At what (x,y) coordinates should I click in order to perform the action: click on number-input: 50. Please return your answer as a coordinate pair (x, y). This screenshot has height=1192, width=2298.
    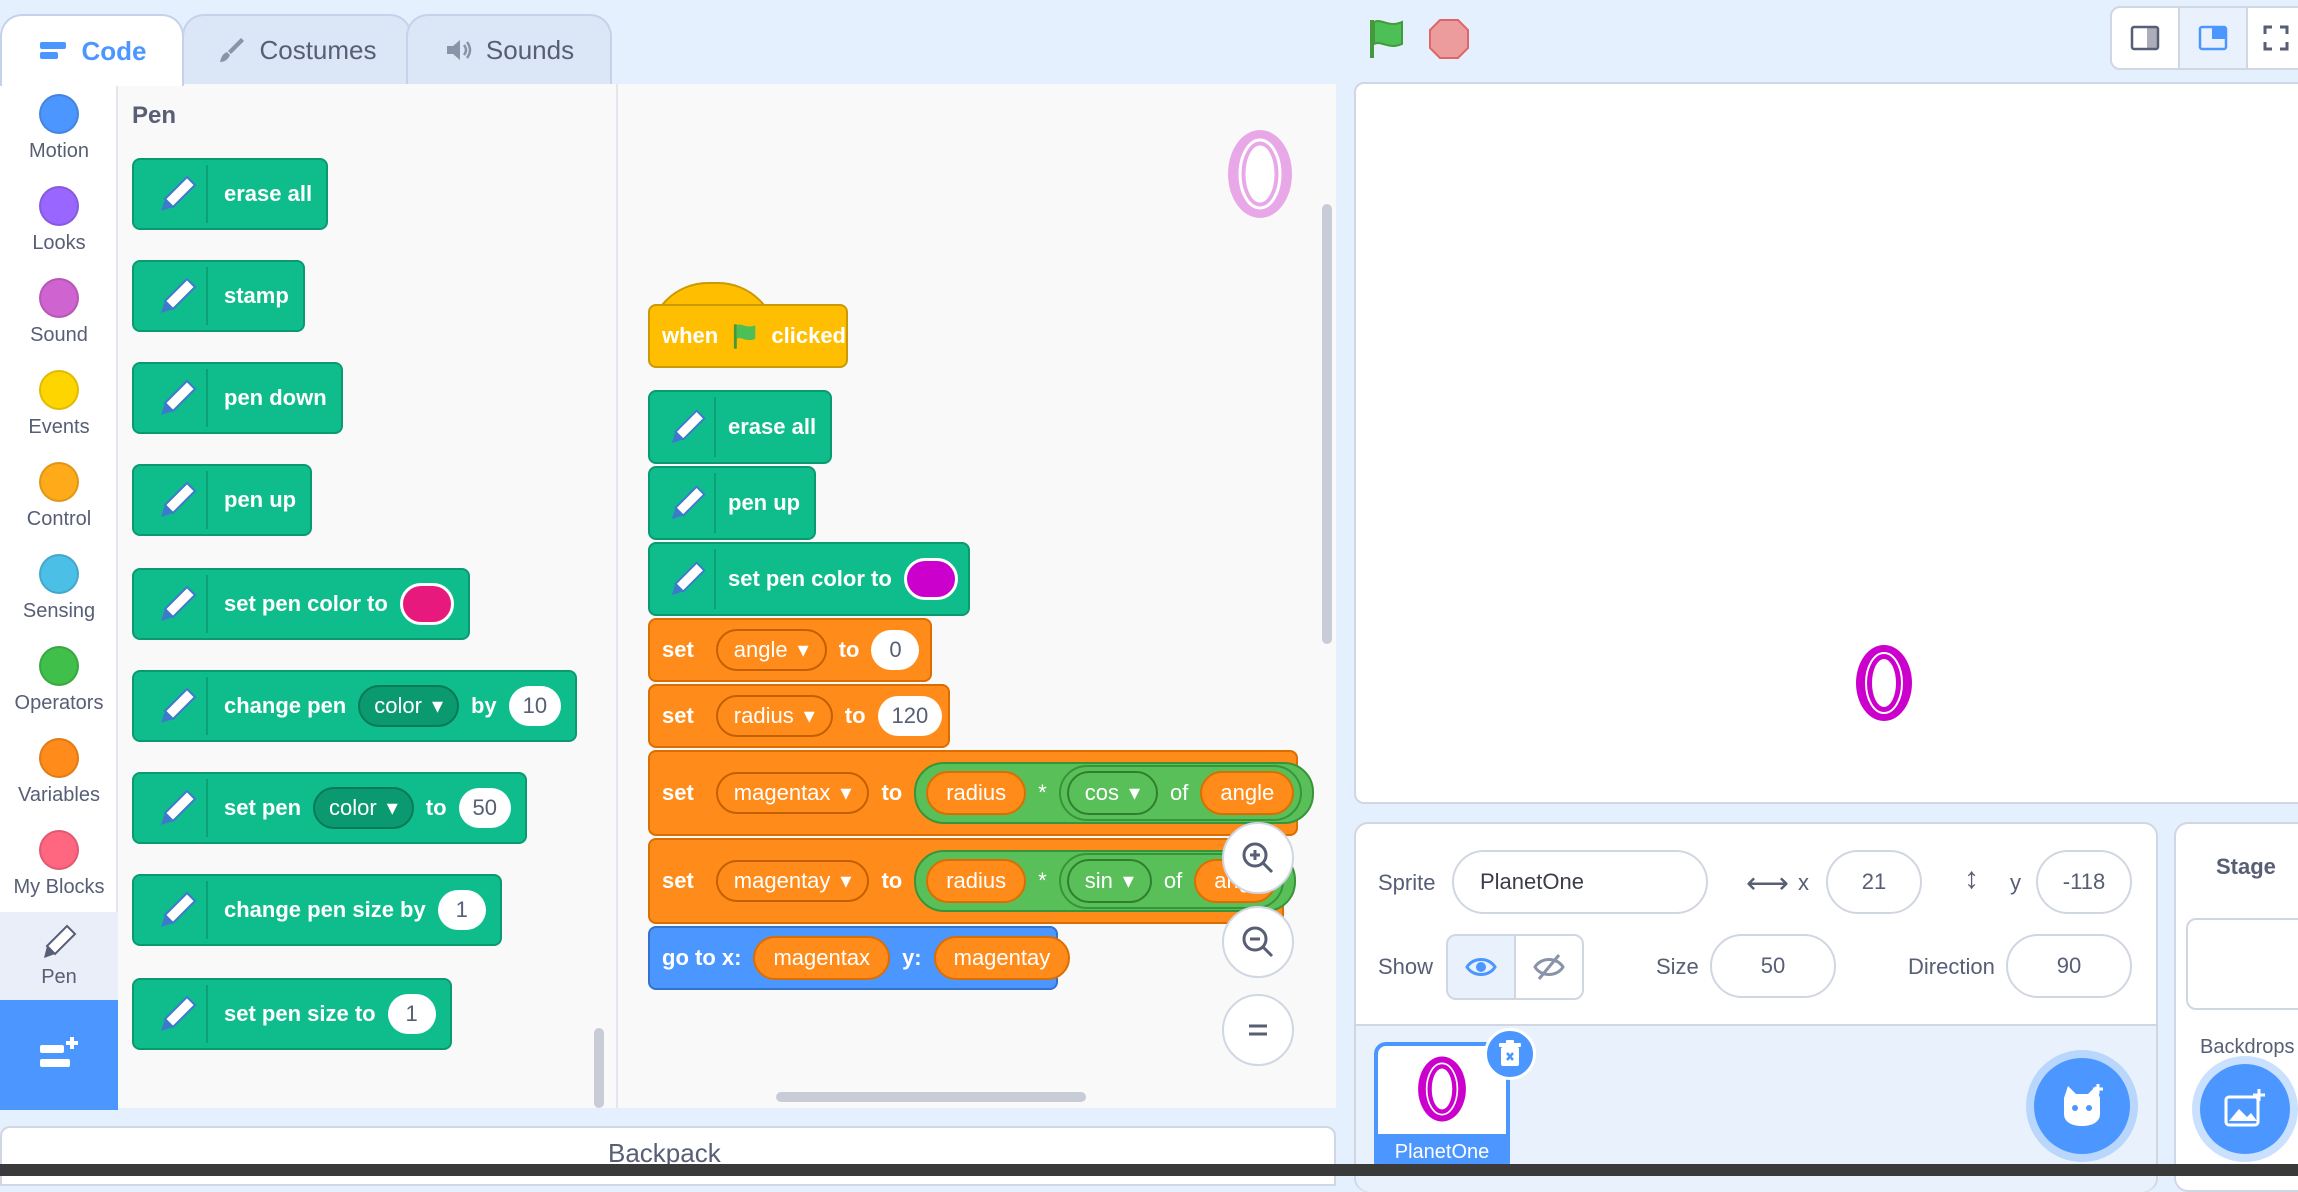
    Looking at the image, I should click on (485, 808).